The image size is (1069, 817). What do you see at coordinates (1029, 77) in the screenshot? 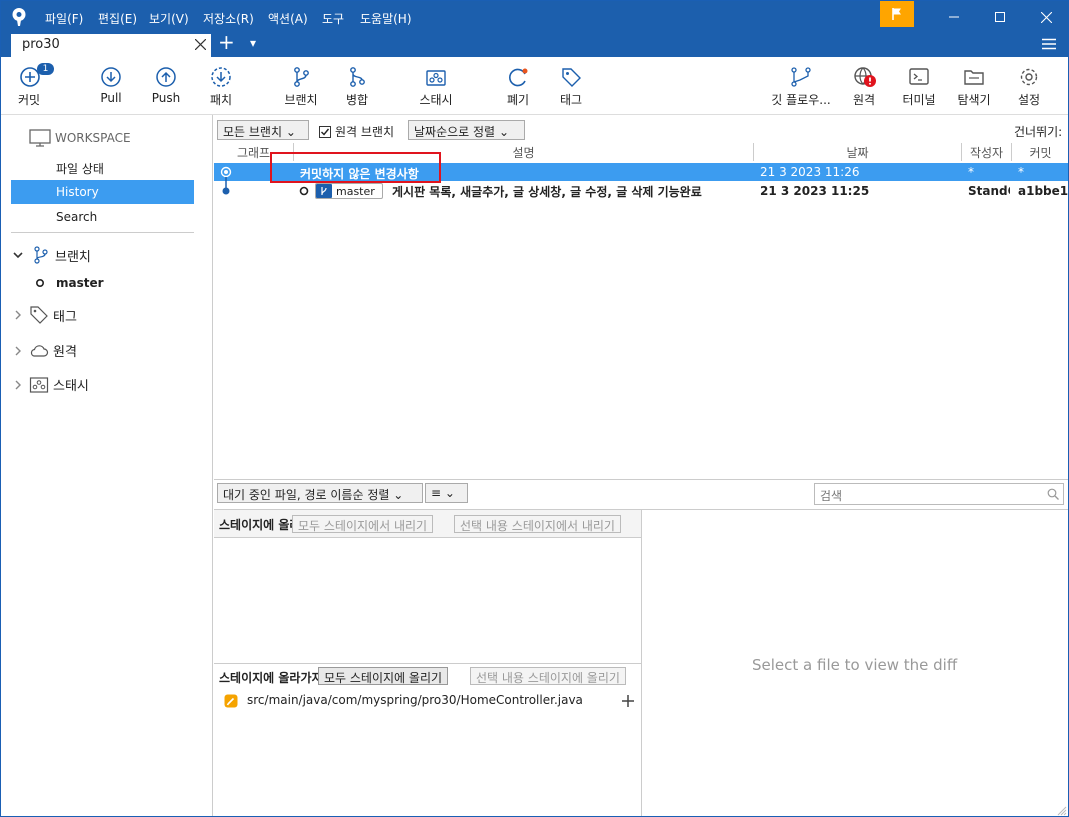
I see `gear-icon` at bounding box center [1029, 77].